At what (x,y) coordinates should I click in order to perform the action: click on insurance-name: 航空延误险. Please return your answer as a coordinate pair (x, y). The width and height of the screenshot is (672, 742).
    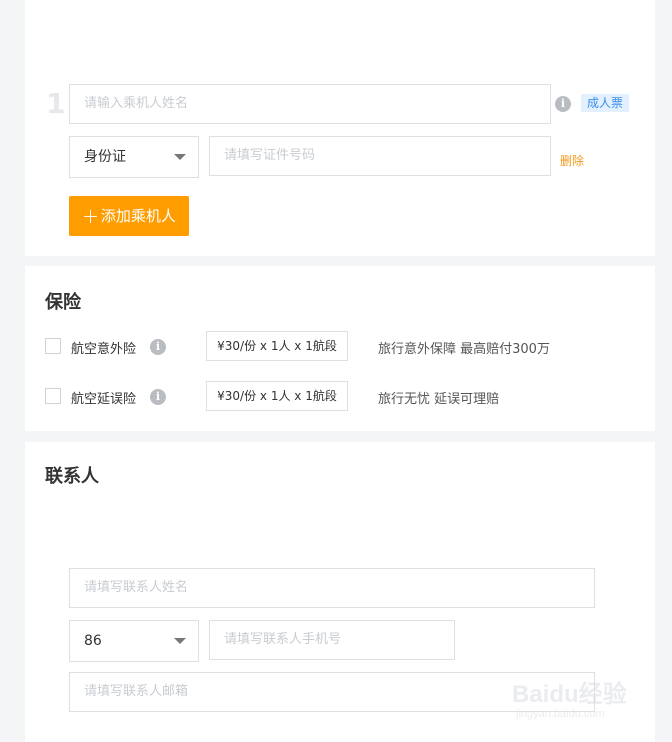
    Looking at the image, I should click on (104, 399).